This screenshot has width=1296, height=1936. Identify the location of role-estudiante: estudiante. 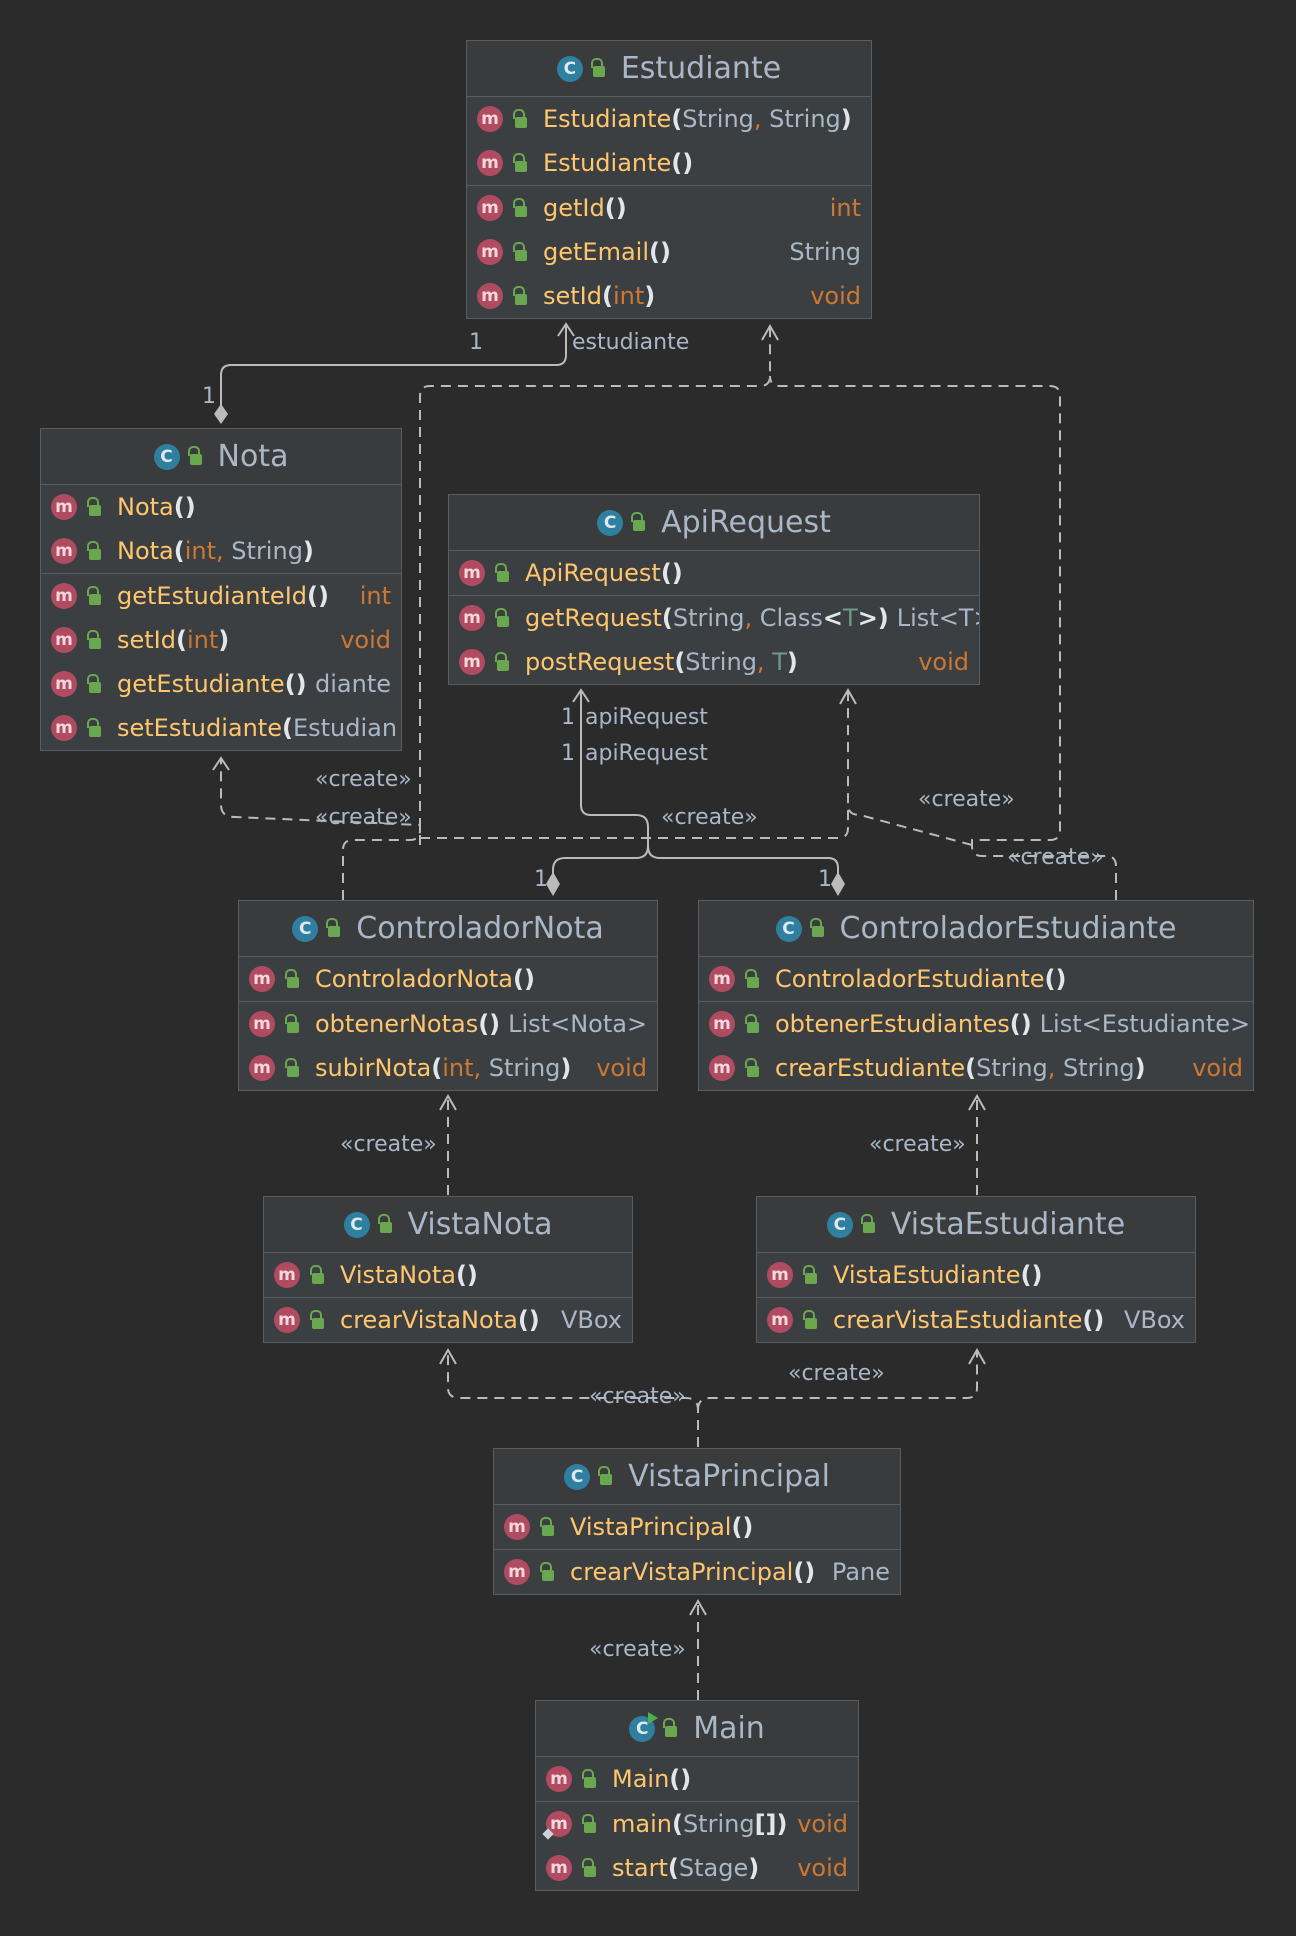
(631, 342).